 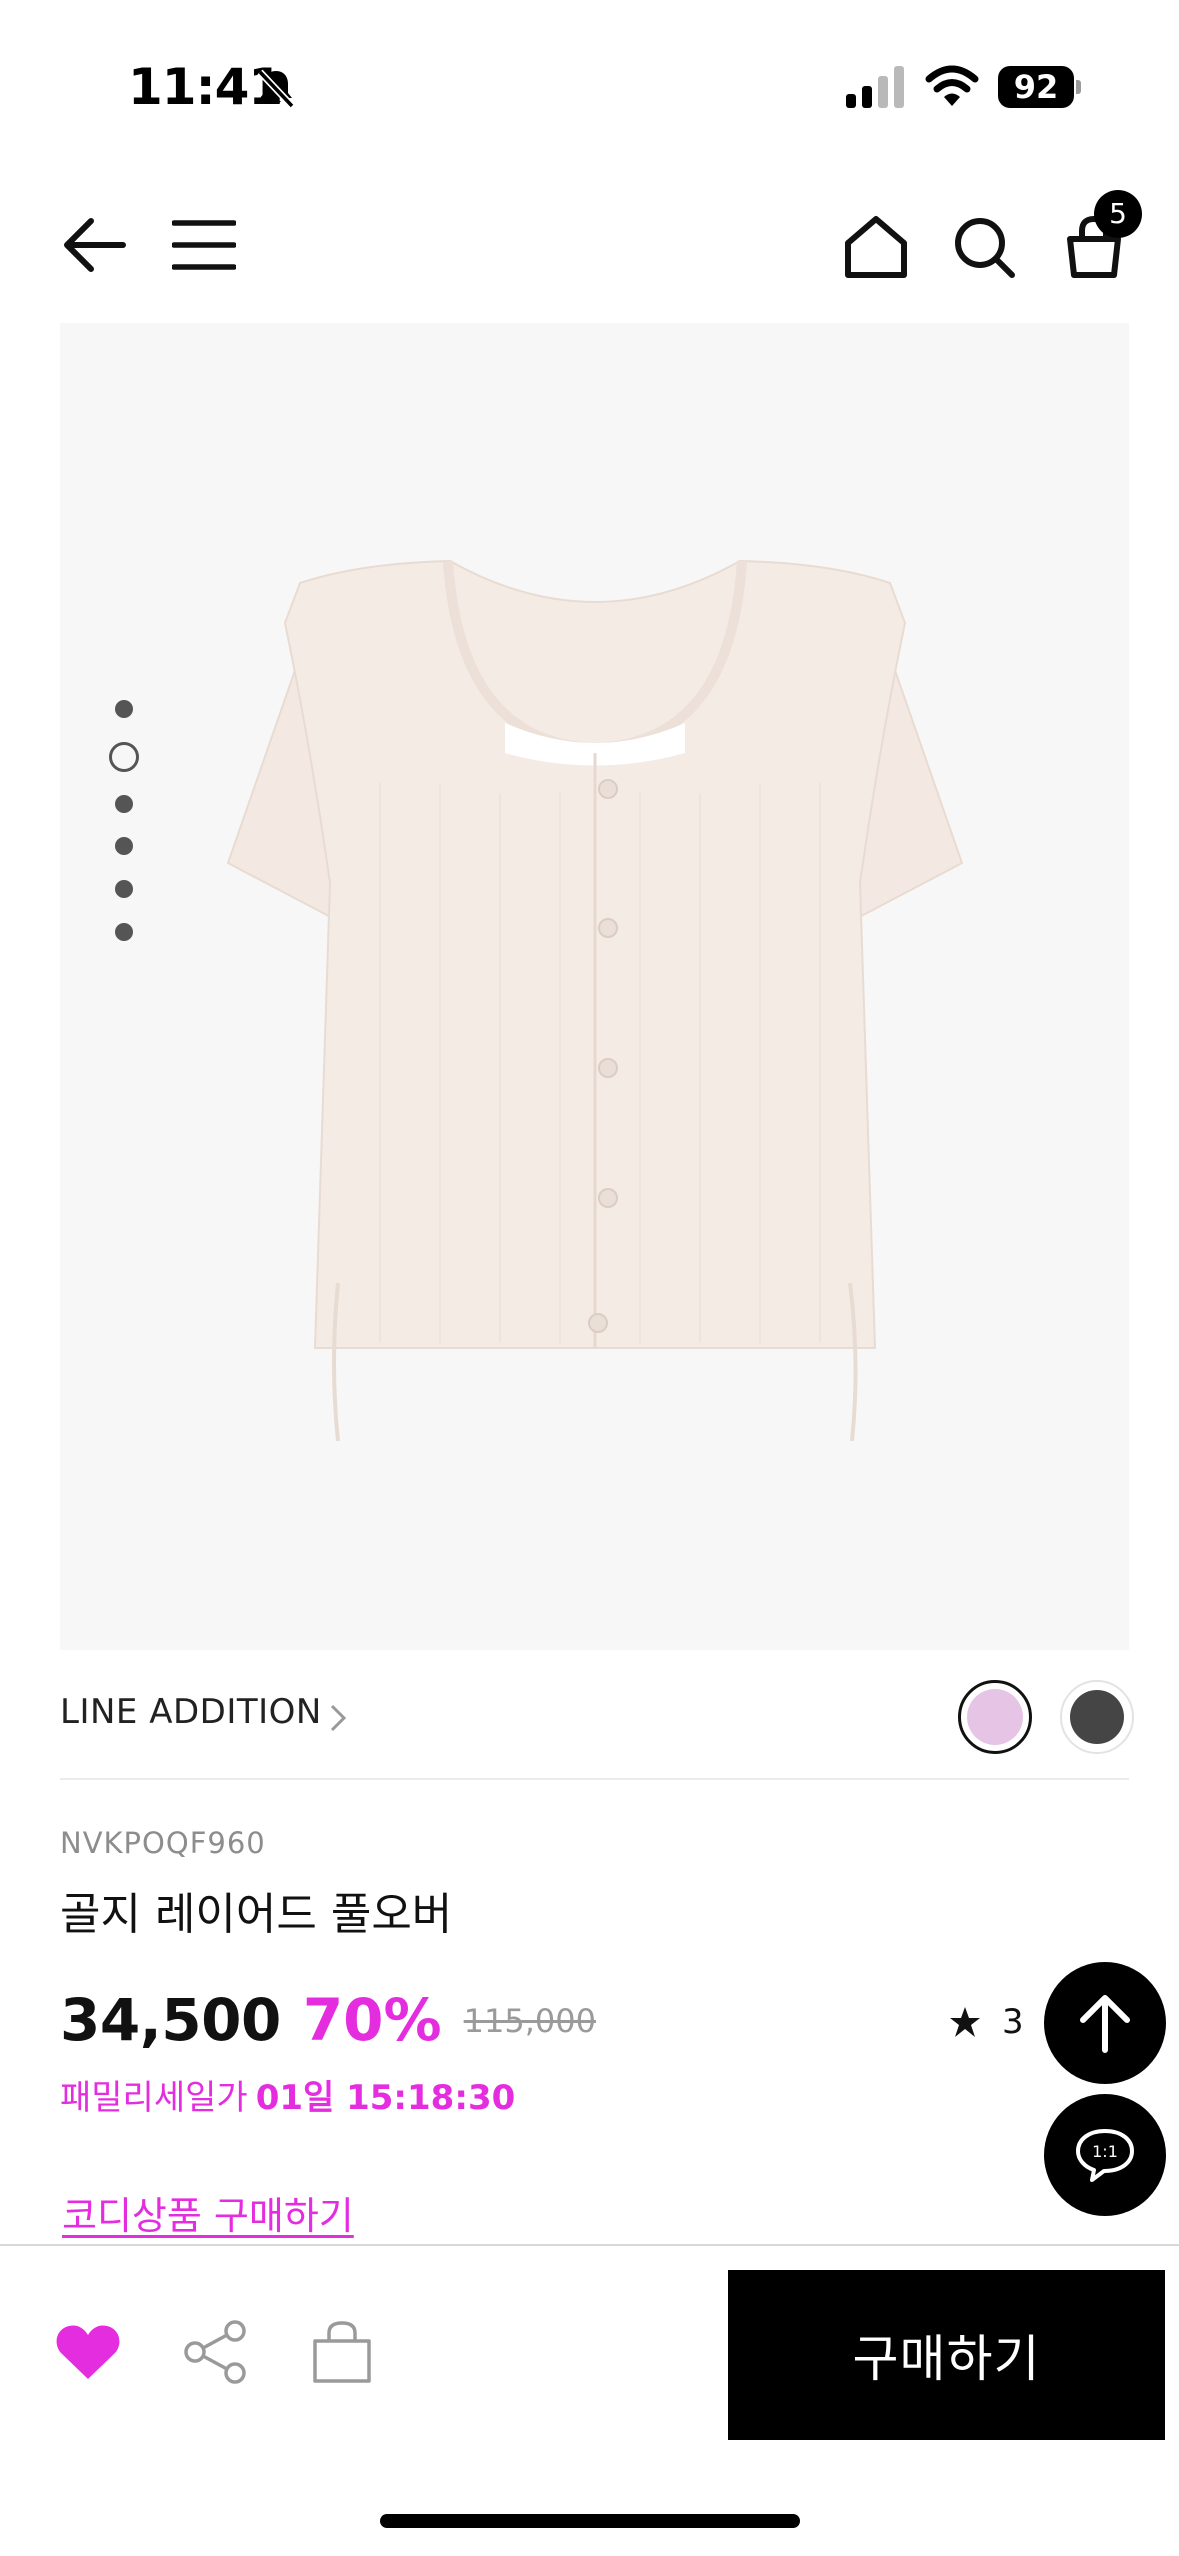 I want to click on image-carousel-dots, so click(x=124, y=825).